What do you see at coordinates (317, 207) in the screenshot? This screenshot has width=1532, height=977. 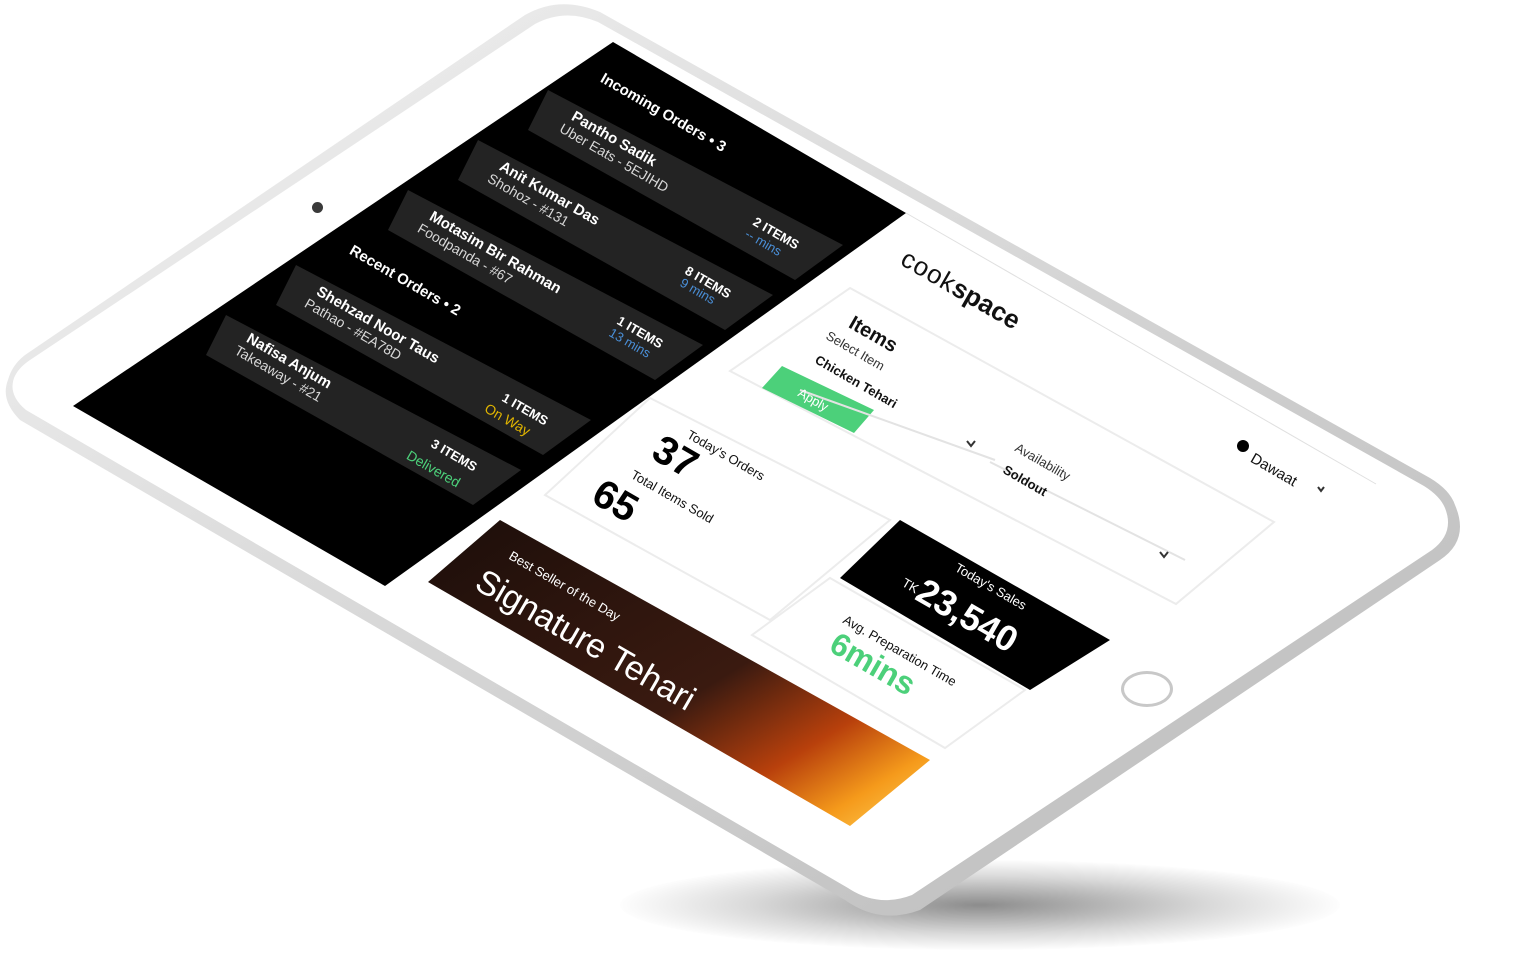 I see `camera-icon` at bounding box center [317, 207].